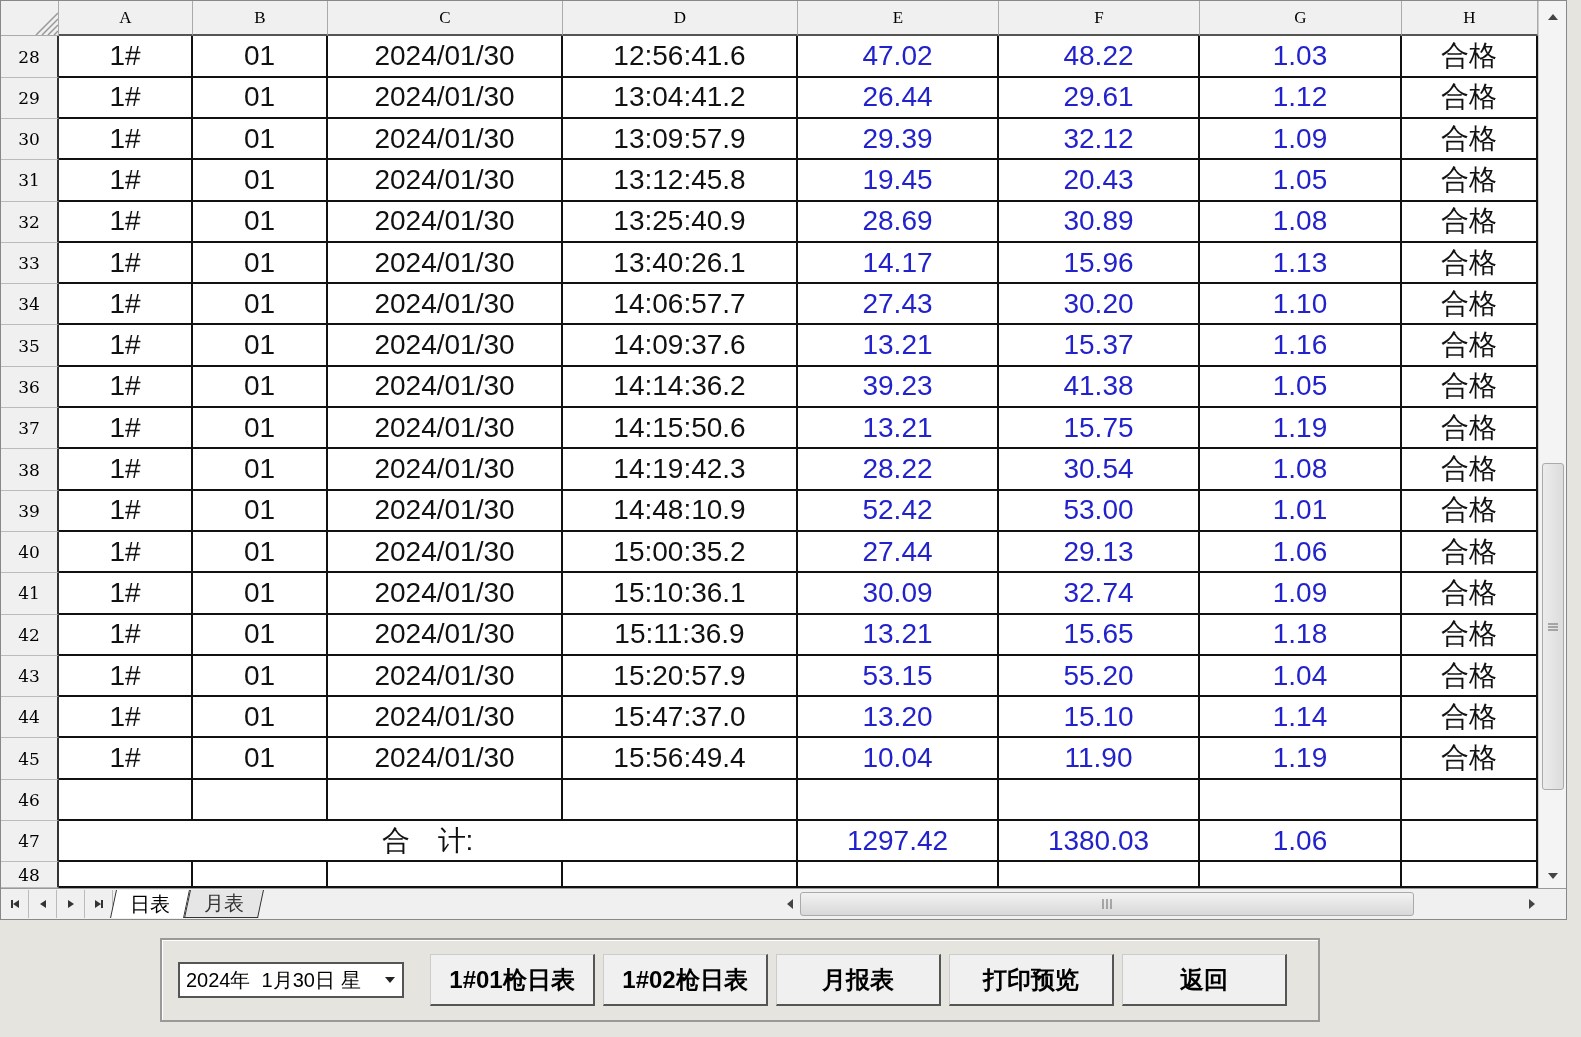 This screenshot has height=1037, width=1581. I want to click on table-cell: 32.12, so click(1099, 140).